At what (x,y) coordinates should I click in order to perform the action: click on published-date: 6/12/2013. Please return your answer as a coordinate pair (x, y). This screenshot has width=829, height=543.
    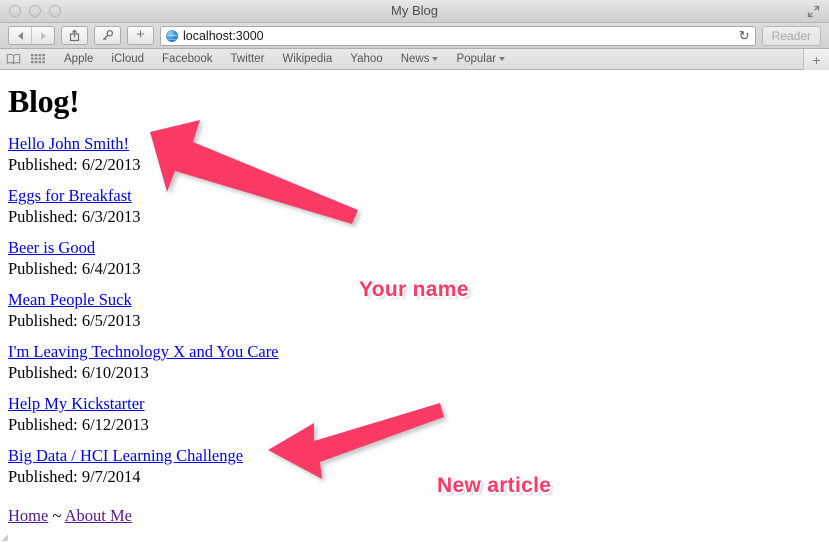
    Looking at the image, I should click on (115, 424).